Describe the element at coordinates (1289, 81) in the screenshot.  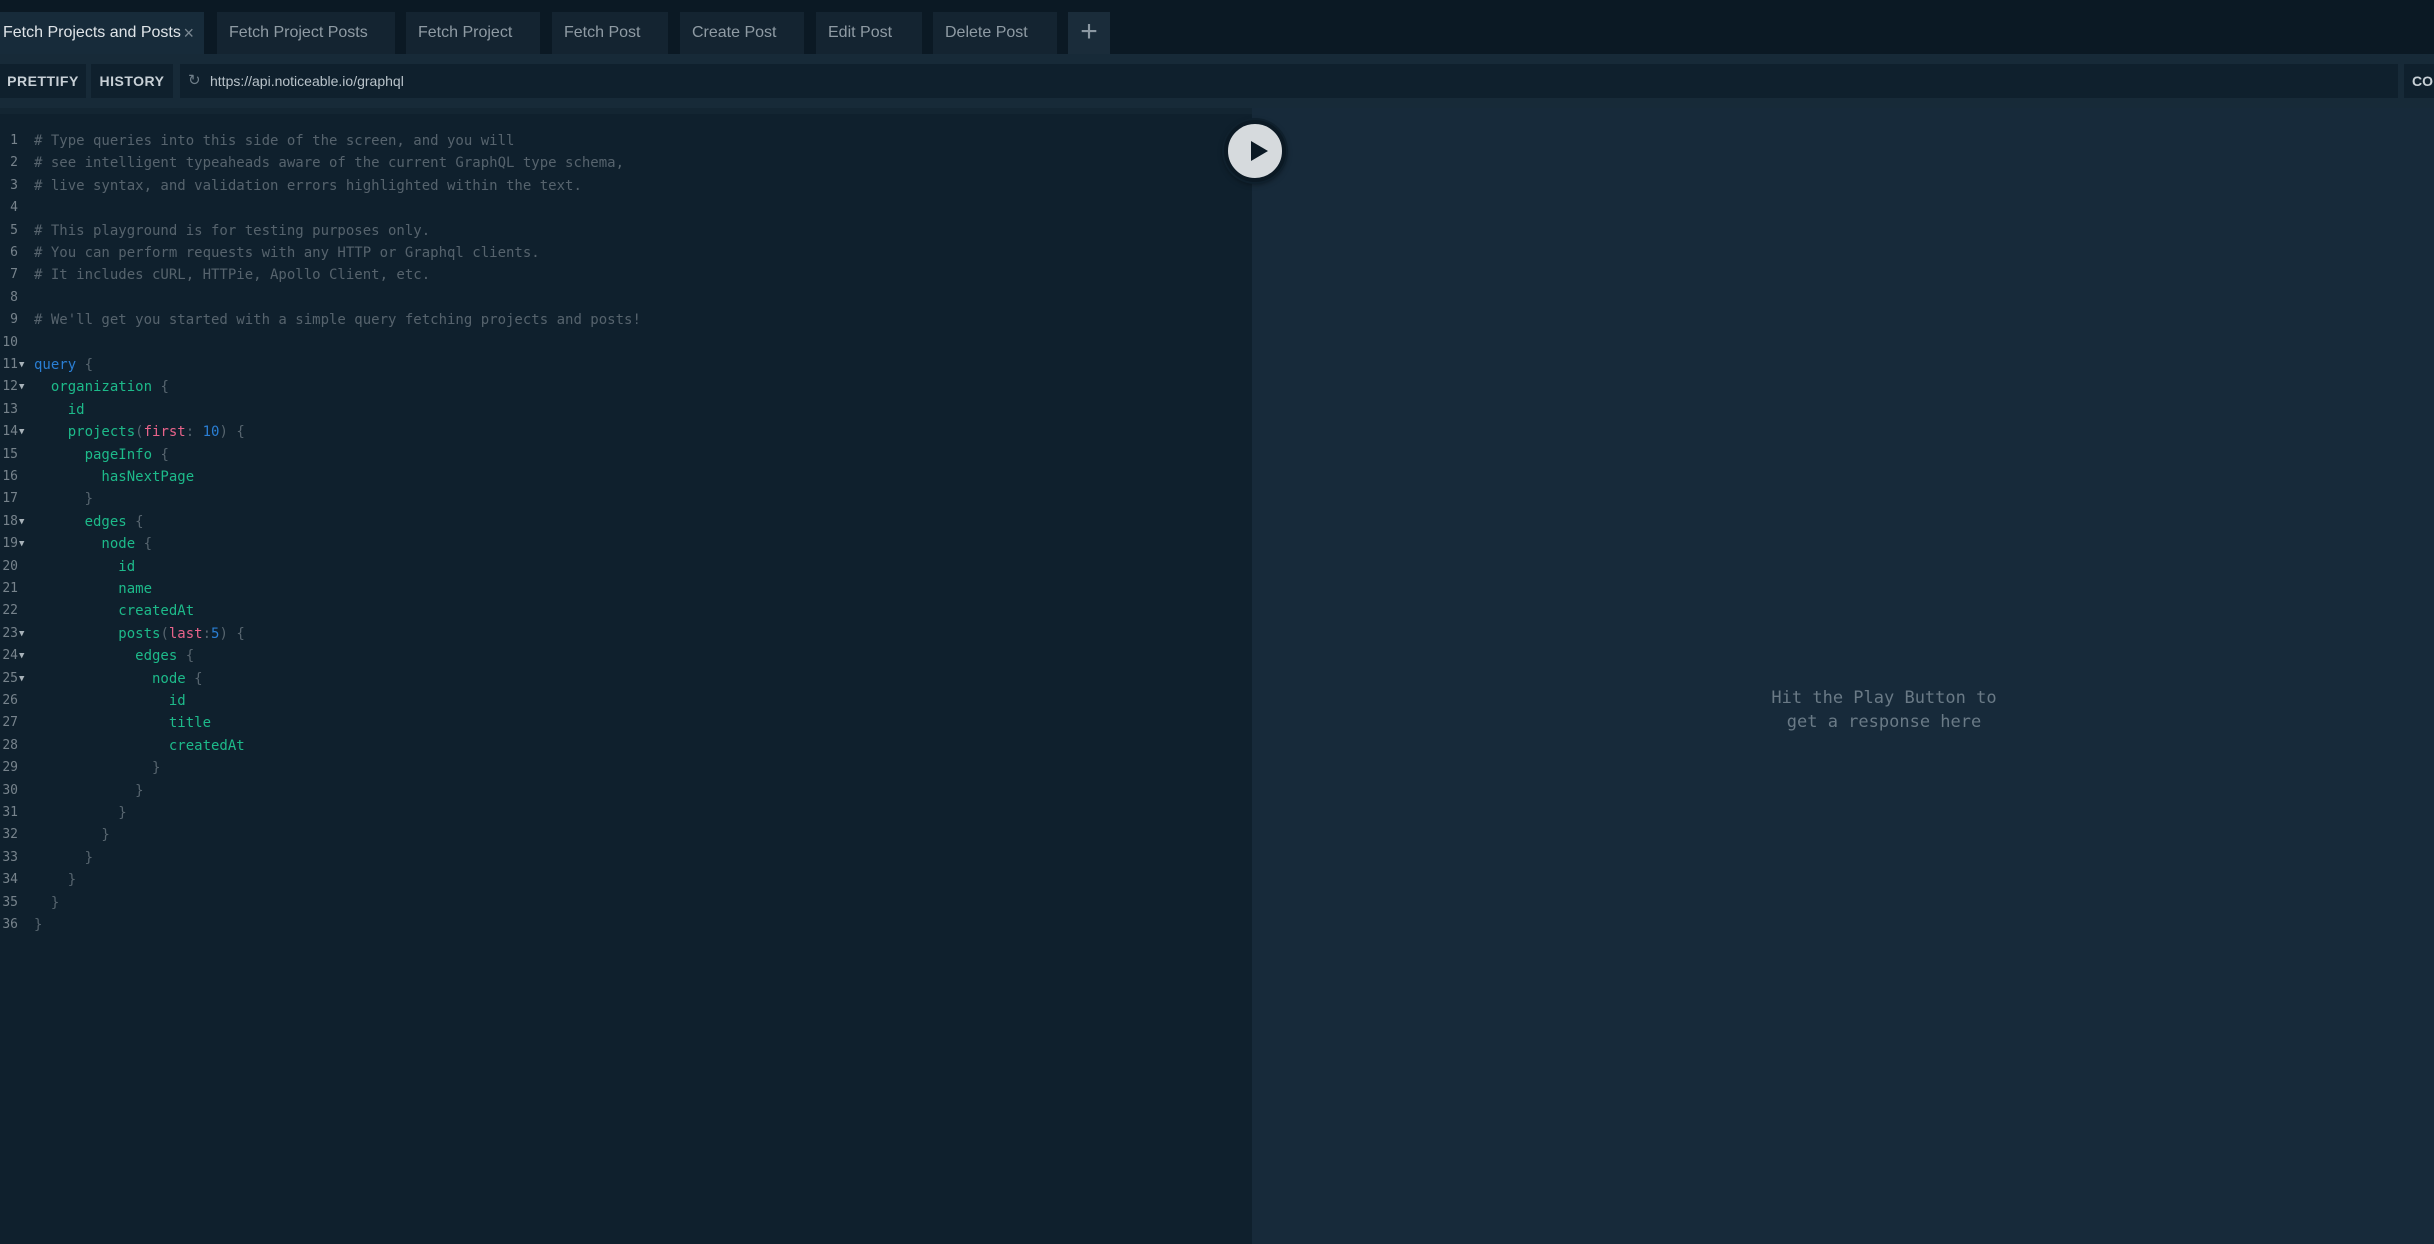
I see `endpoint-url-input: ↻ https://api.noticeable.io/graphql` at that location.